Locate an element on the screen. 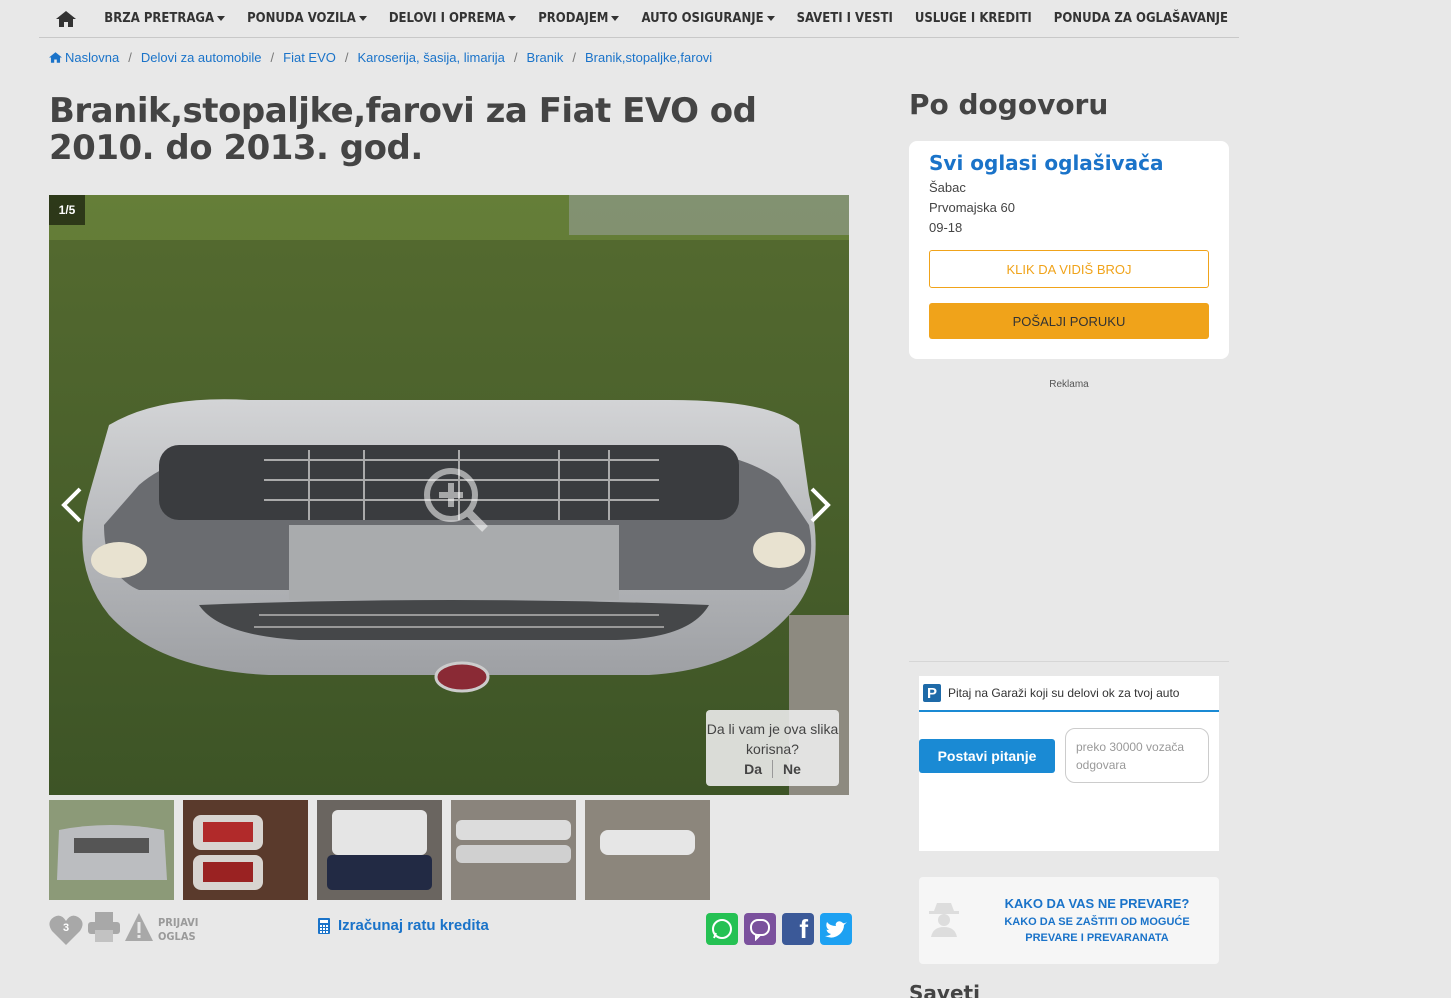  show-number-button: KLIK DA VIDIŠ BROJ is located at coordinates (1069, 269).